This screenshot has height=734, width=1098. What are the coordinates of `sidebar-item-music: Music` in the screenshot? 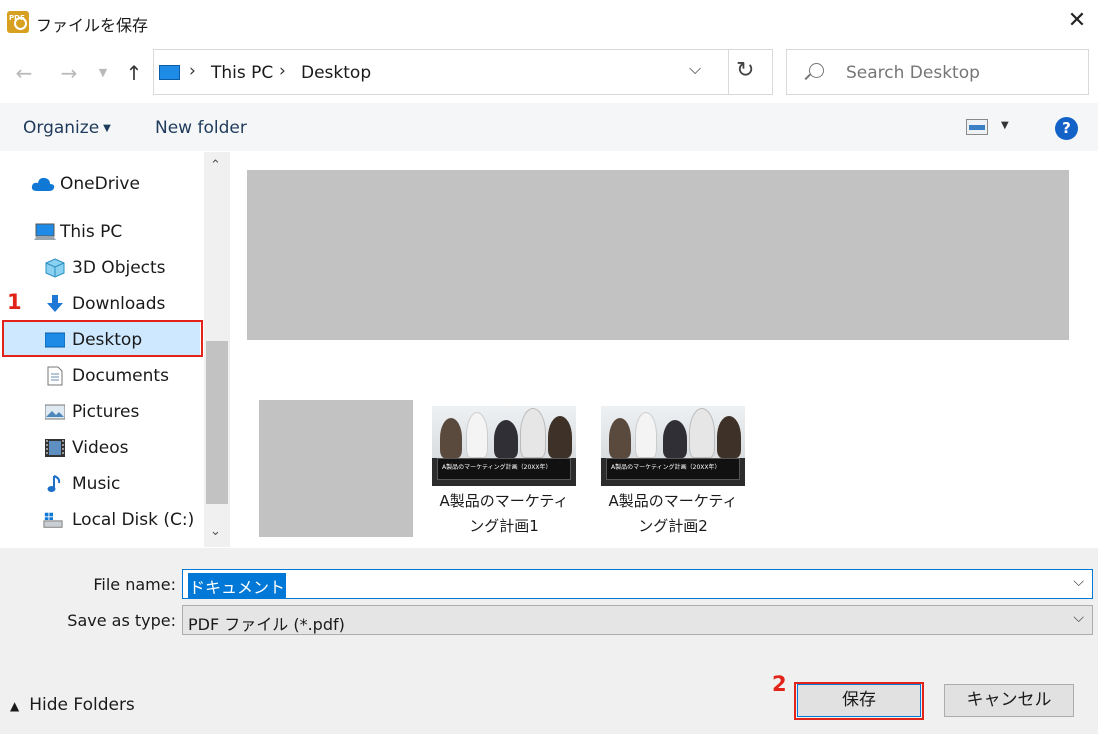 It's located at (99, 483).